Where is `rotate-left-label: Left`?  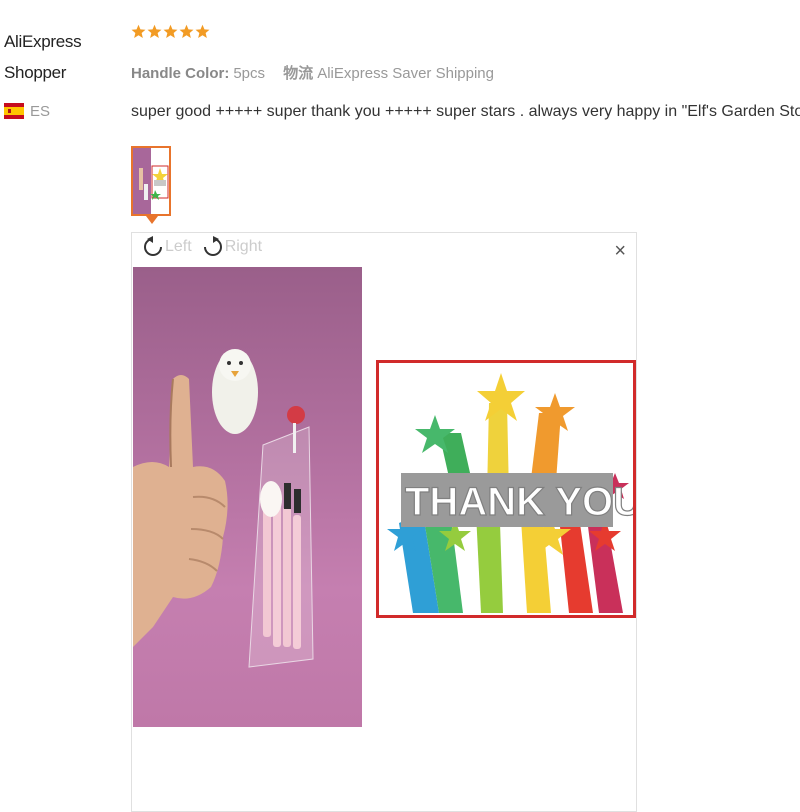
rotate-left-label: Left is located at coordinates (178, 246).